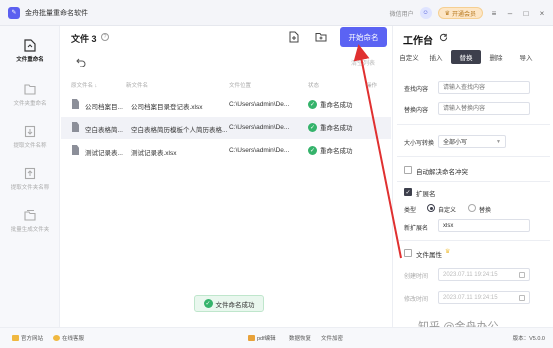  What do you see at coordinates (528, 339) in the screenshot?
I see `version-label: 版本：V5.0.0` at bounding box center [528, 339].